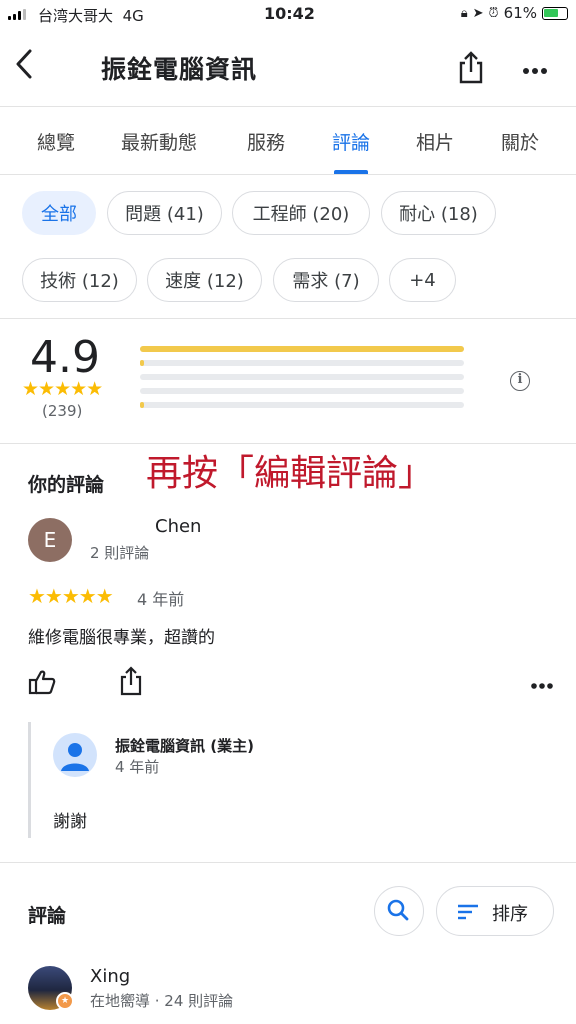 This screenshot has height=1024, width=576. What do you see at coordinates (137, 767) in the screenshot?
I see `owner-reply-date: 4 年前` at bounding box center [137, 767].